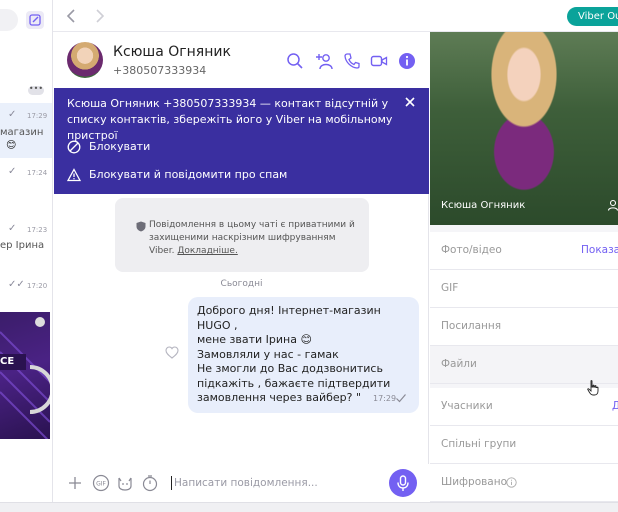 The width and height of the screenshot is (618, 512). I want to click on block-button: Блокувати, so click(147, 147).